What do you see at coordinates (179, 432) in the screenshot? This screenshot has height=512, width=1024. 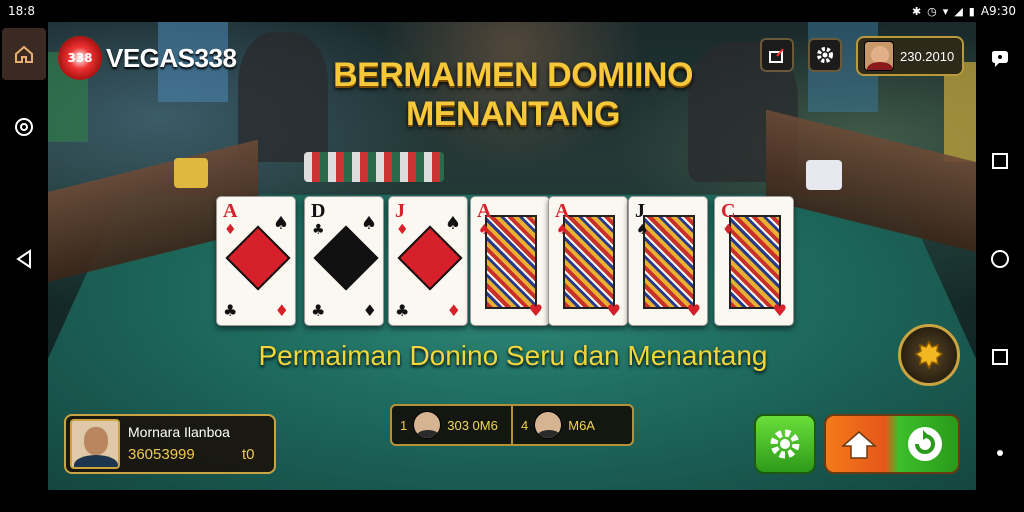 I see `player-name: Mornara Ilanboa` at bounding box center [179, 432].